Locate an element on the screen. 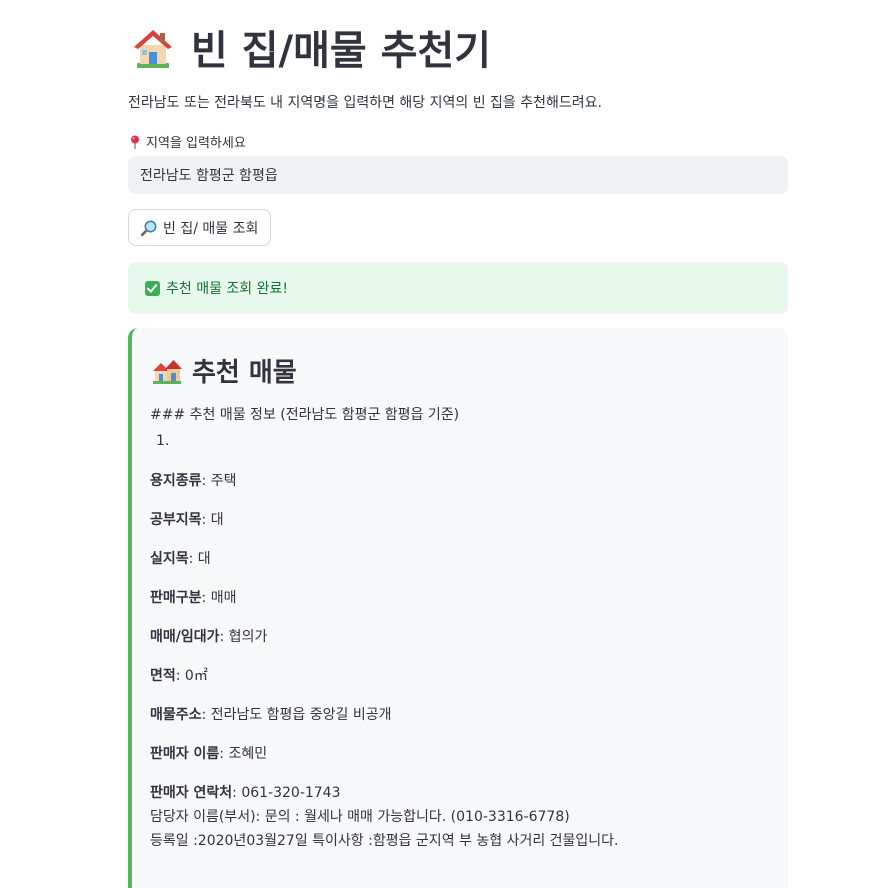 The image size is (888, 888). round-pushpin-icon is located at coordinates (135, 142).